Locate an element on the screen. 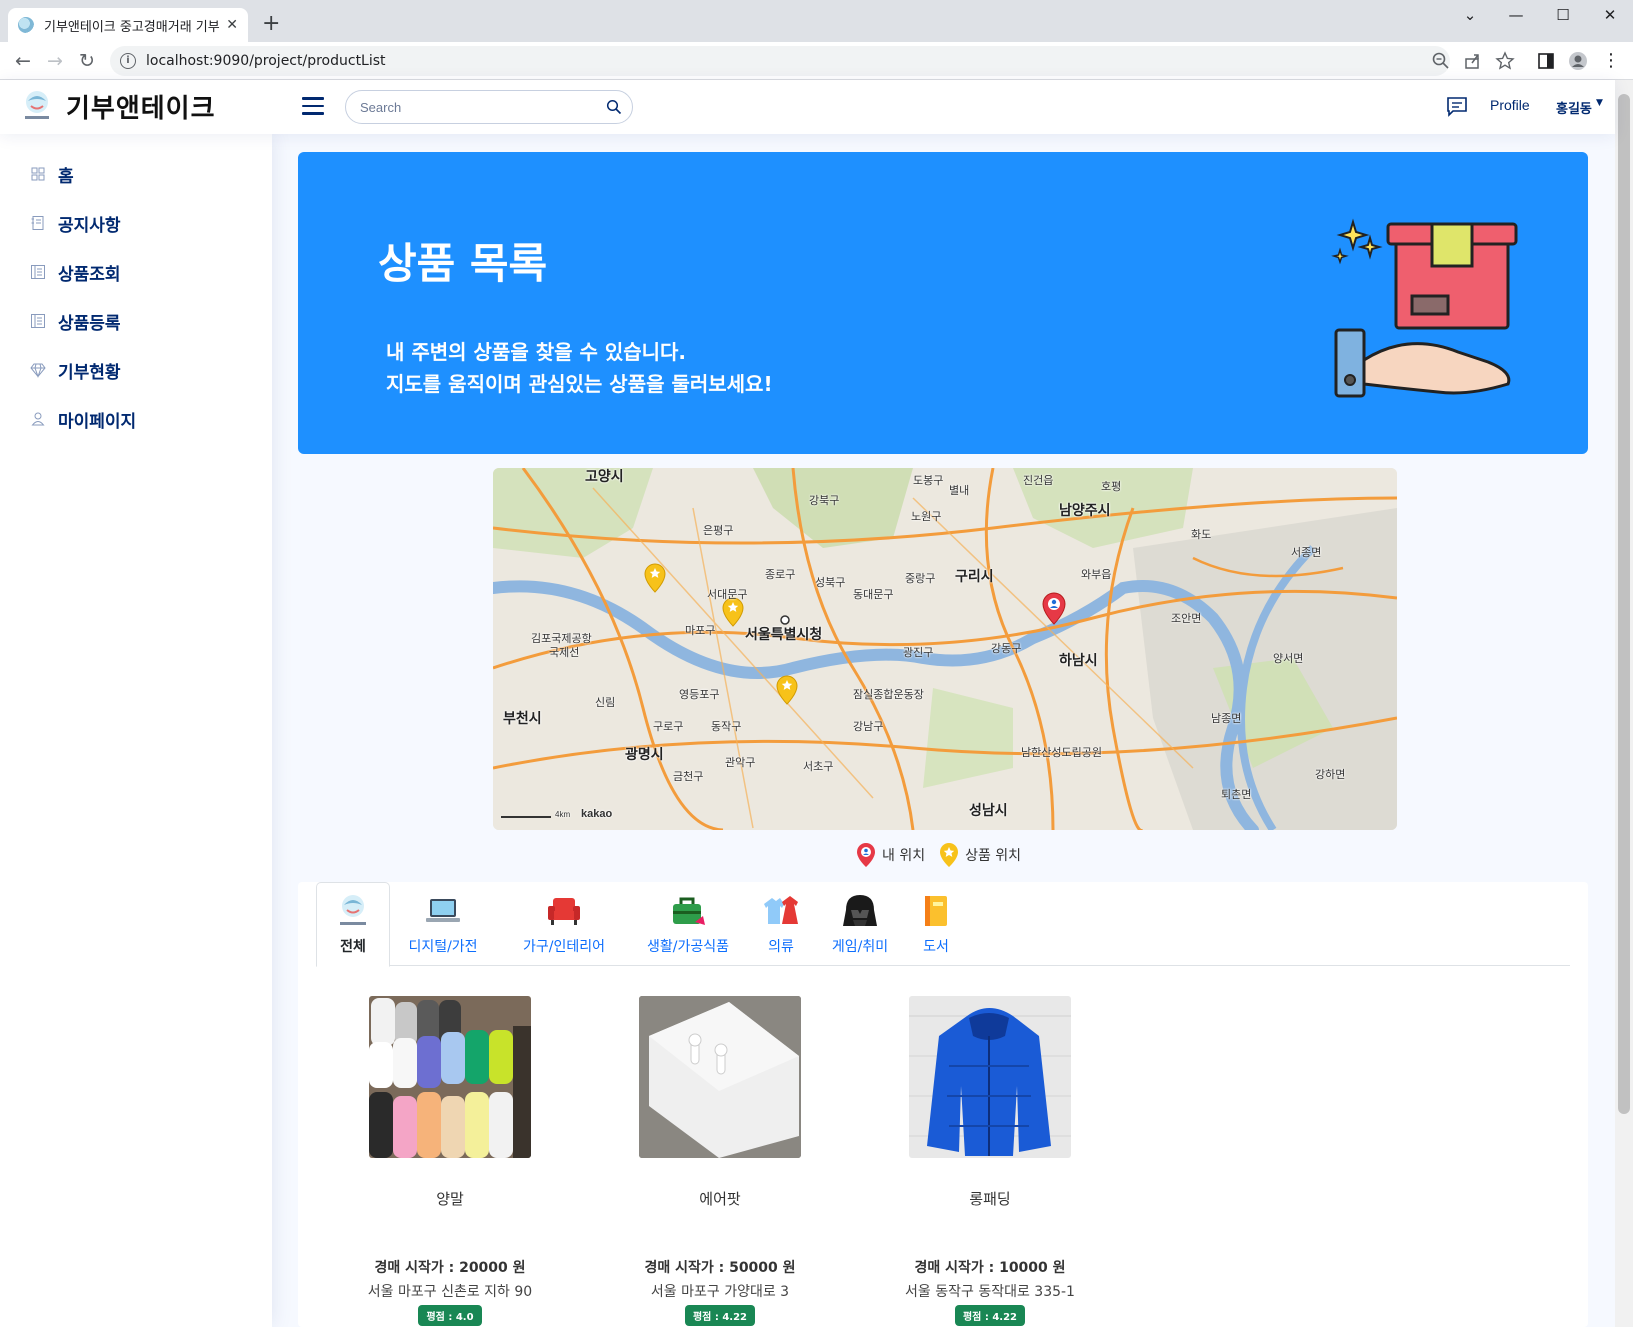 This screenshot has width=1633, height=1327. logo-text: 기부앤테이크 is located at coordinates (141, 106).